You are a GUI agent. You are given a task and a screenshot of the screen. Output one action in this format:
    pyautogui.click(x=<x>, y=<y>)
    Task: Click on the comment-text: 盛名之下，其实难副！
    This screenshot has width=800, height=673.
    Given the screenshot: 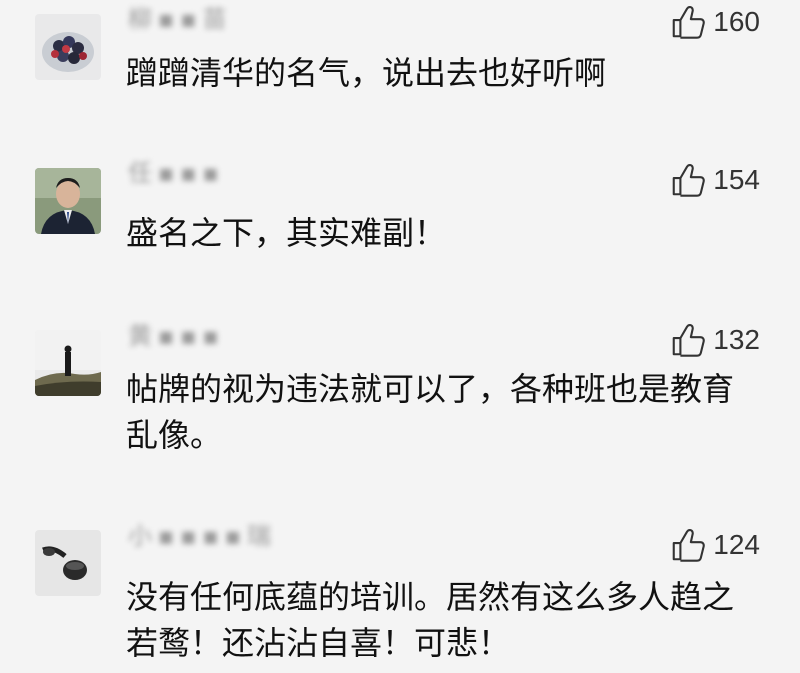 What is the action you would take?
    pyautogui.click(x=286, y=233)
    